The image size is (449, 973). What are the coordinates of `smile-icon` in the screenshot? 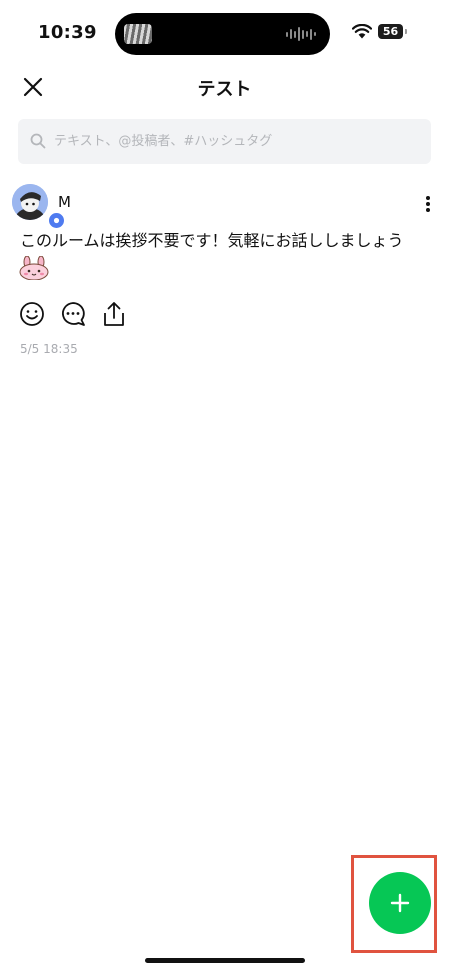 It's located at (32, 314).